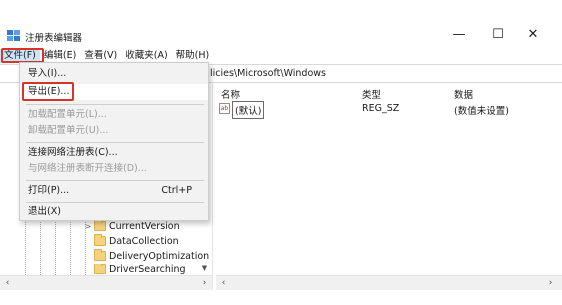 This screenshot has width=562, height=305. I want to click on tree-item-label: CurrentVersion, so click(144, 226).